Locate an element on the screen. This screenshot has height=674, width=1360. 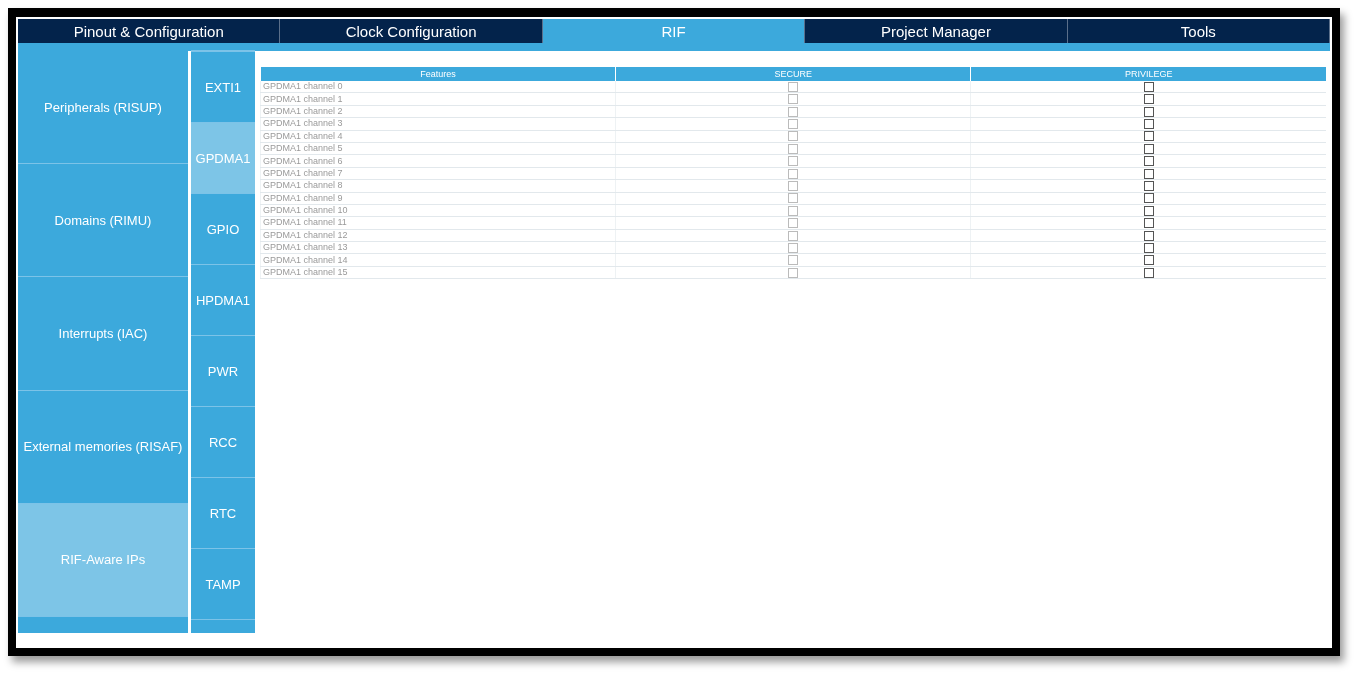
table-cell: GPDMA1 channel 1 is located at coordinates (438, 99).